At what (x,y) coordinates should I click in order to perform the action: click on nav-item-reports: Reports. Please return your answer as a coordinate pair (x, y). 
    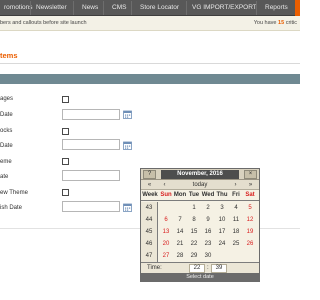
    Looking at the image, I should click on (274, 8).